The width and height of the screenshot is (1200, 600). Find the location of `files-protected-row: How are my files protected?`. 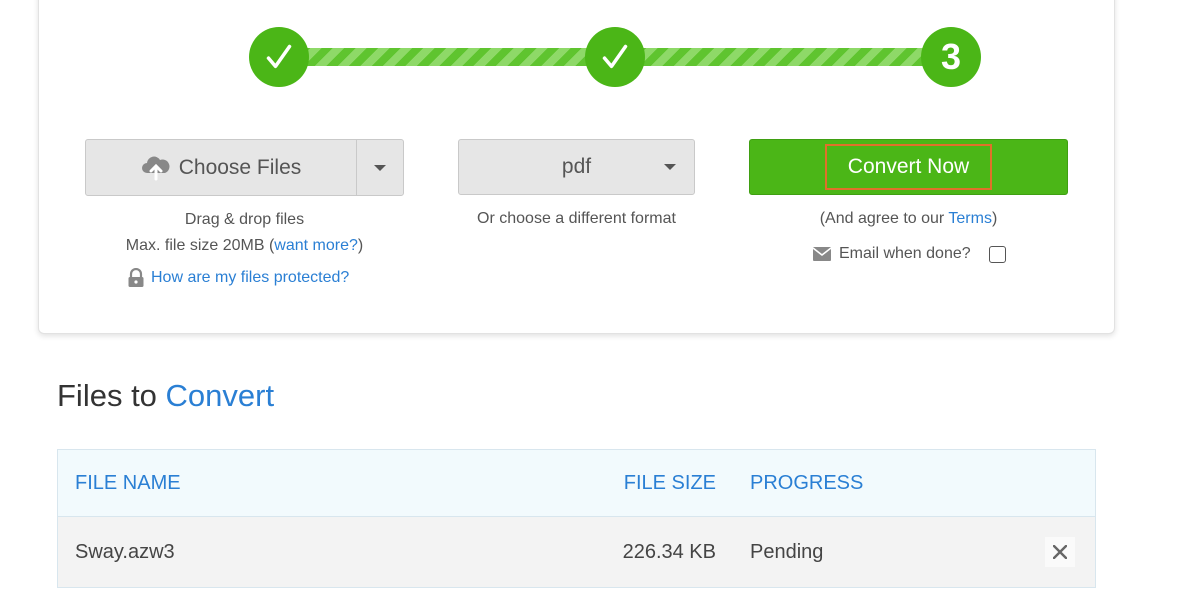

files-protected-row: How are my files protected? is located at coordinates (238, 278).